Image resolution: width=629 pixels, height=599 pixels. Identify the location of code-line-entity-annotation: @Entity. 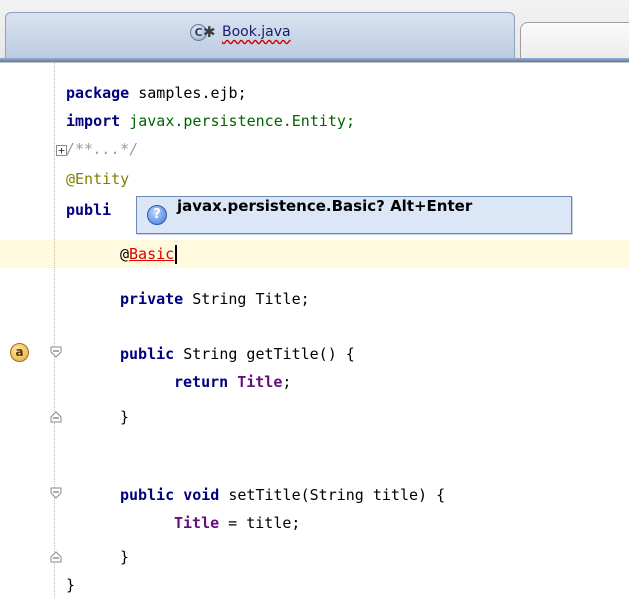
(97, 179).